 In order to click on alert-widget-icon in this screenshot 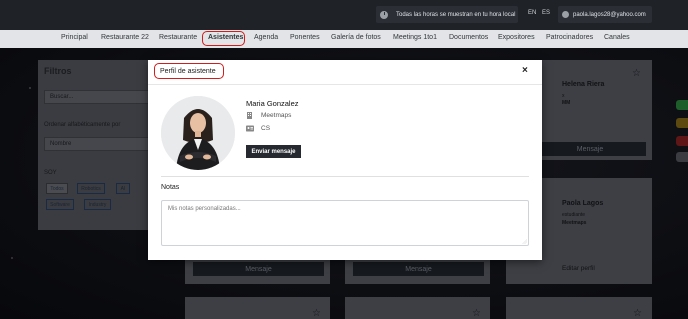, I will do `click(682, 141)`.